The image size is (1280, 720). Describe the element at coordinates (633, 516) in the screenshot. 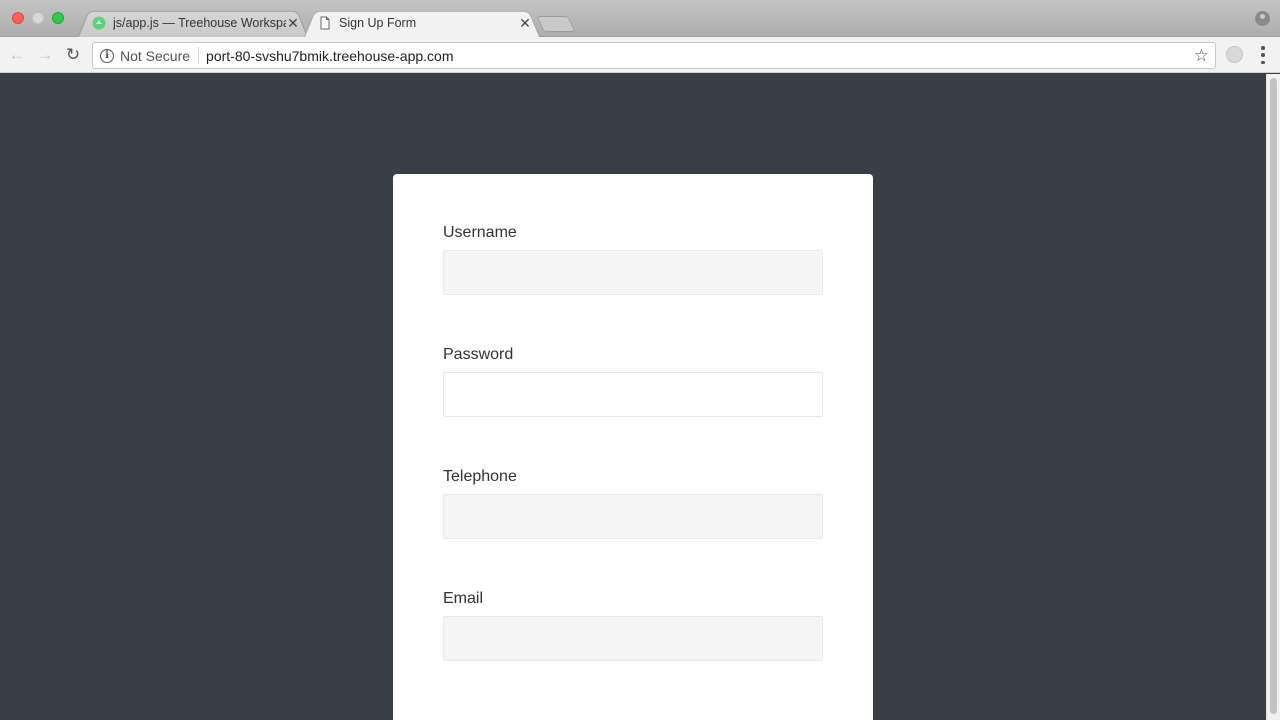

I see `telephone-input` at that location.